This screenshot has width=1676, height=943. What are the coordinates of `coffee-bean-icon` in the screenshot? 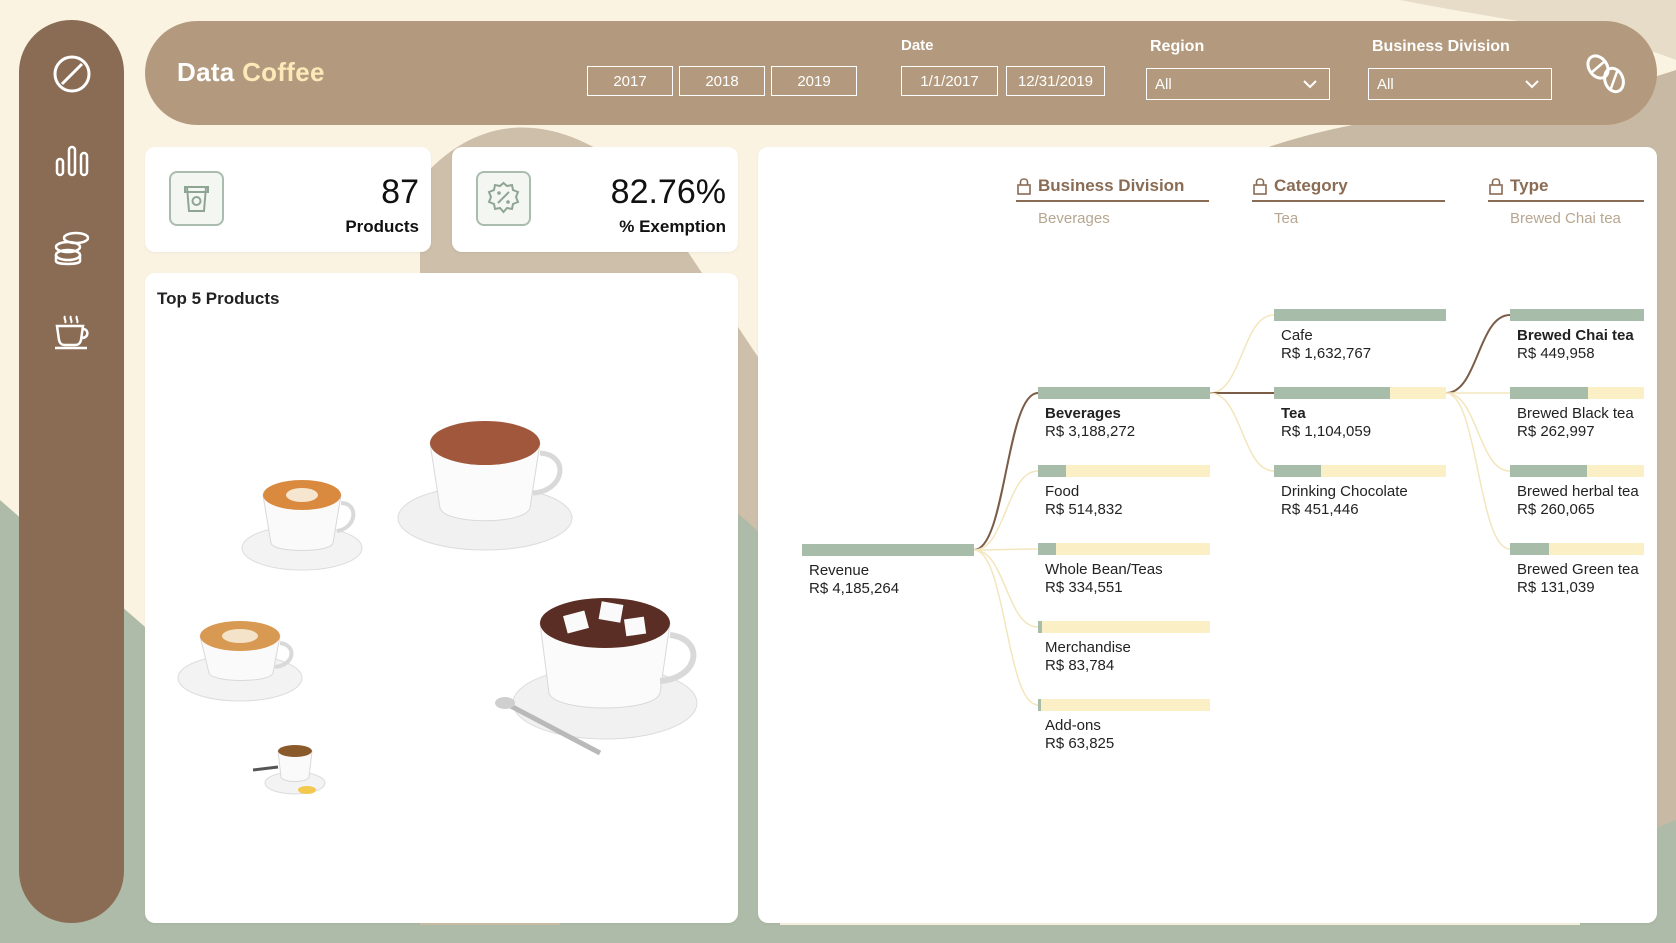 It's located at (72, 74).